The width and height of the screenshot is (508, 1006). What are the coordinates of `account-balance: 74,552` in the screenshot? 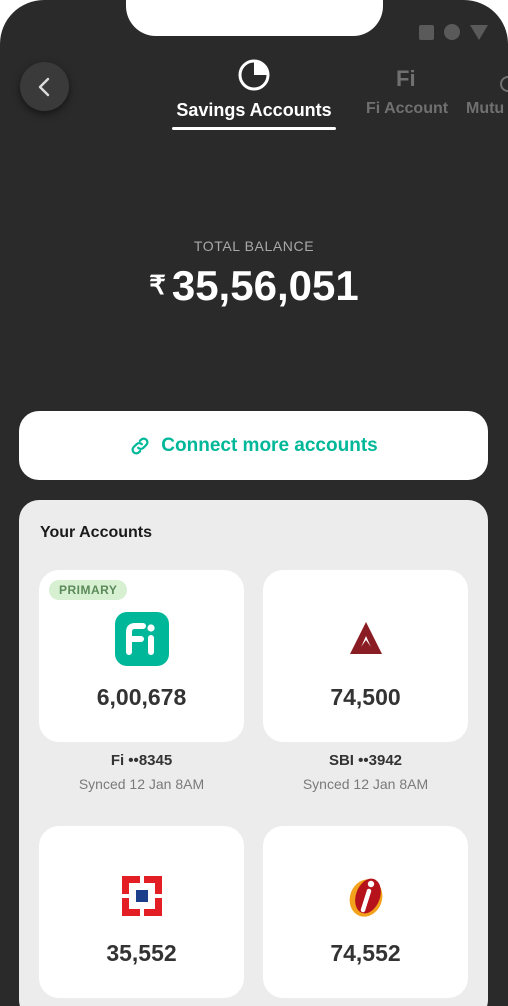 It's located at (365, 953).